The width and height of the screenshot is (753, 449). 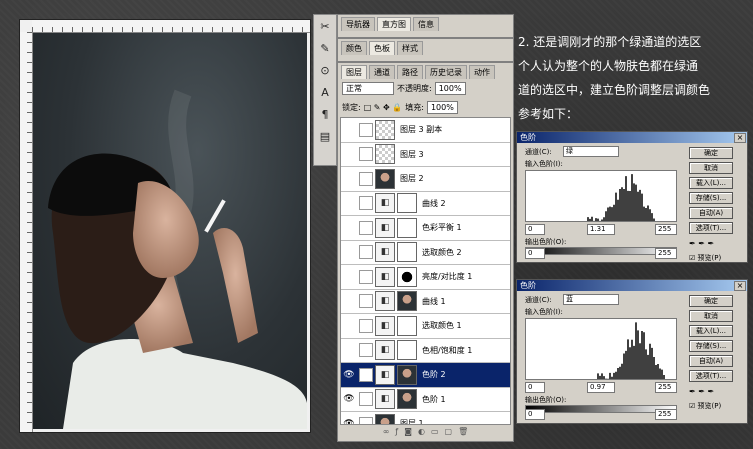 I want to click on layer-row: ◧ 亮度/对比度 1, so click(x=425, y=277).